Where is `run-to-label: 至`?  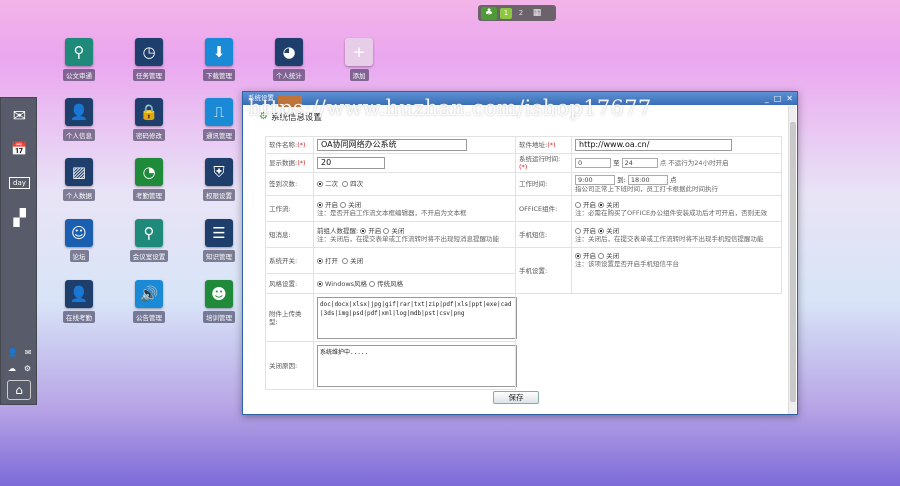
run-to-label: 至 is located at coordinates (616, 163).